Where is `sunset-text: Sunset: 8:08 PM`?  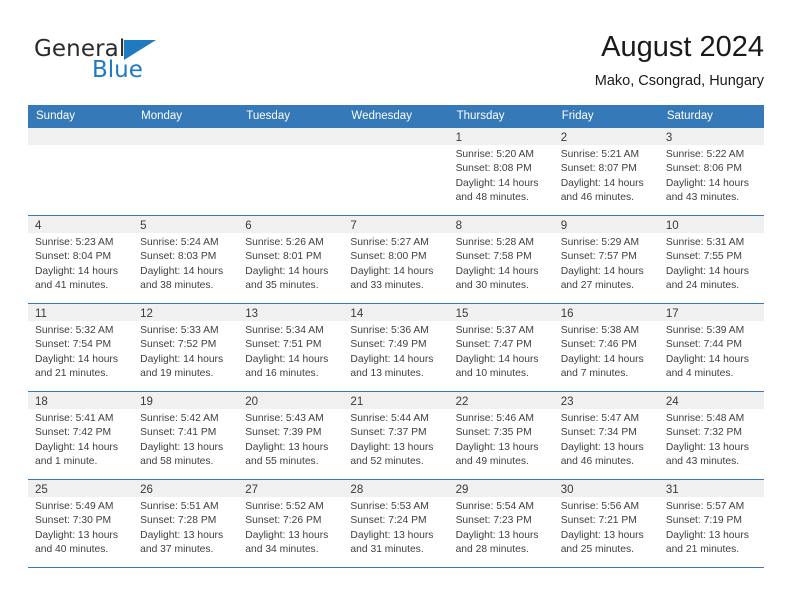 sunset-text: Sunset: 8:08 PM is located at coordinates (493, 169).